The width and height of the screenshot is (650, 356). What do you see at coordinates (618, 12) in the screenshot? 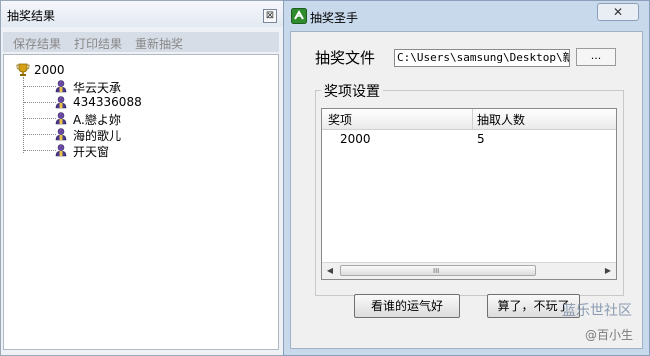
I see `close-icon: ✕` at bounding box center [618, 12].